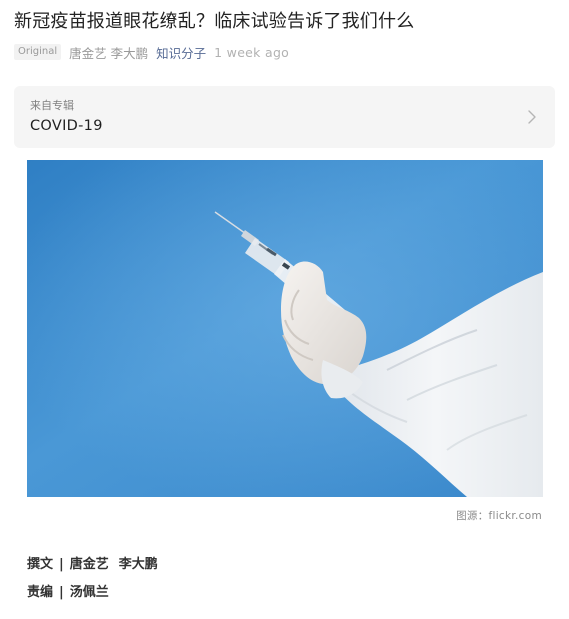  I want to click on byline-writers: 撰文 | 唐金艺 李大鹏, so click(92, 562).